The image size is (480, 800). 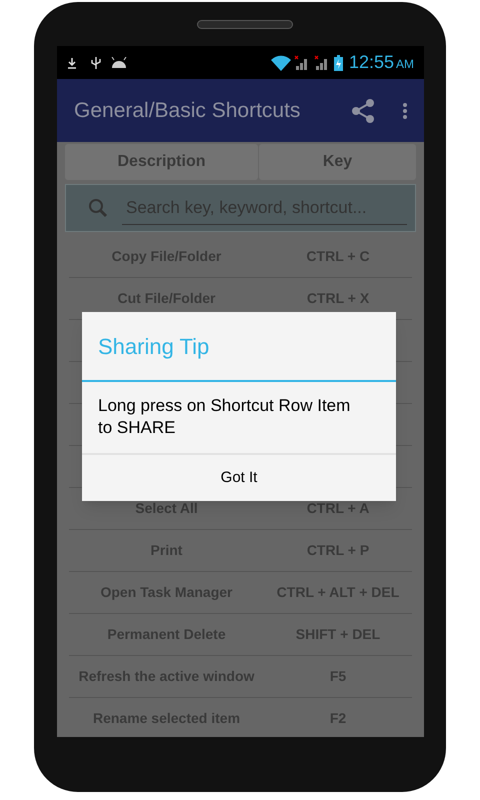 I want to click on got-it-button: Got It, so click(x=239, y=477).